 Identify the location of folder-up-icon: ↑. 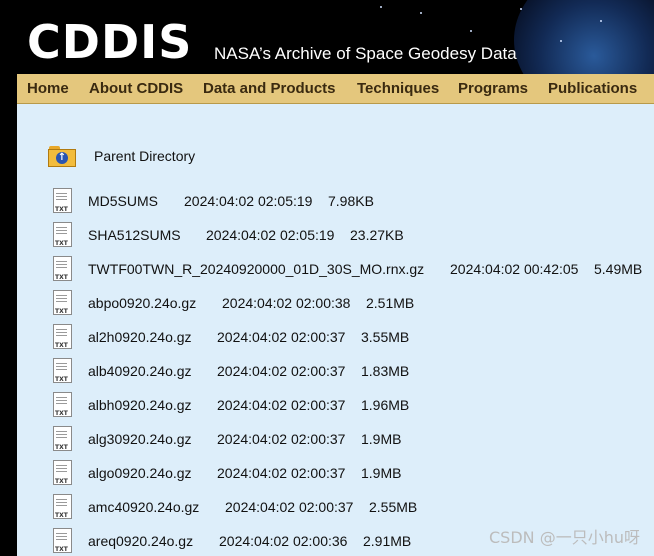
(62, 156).